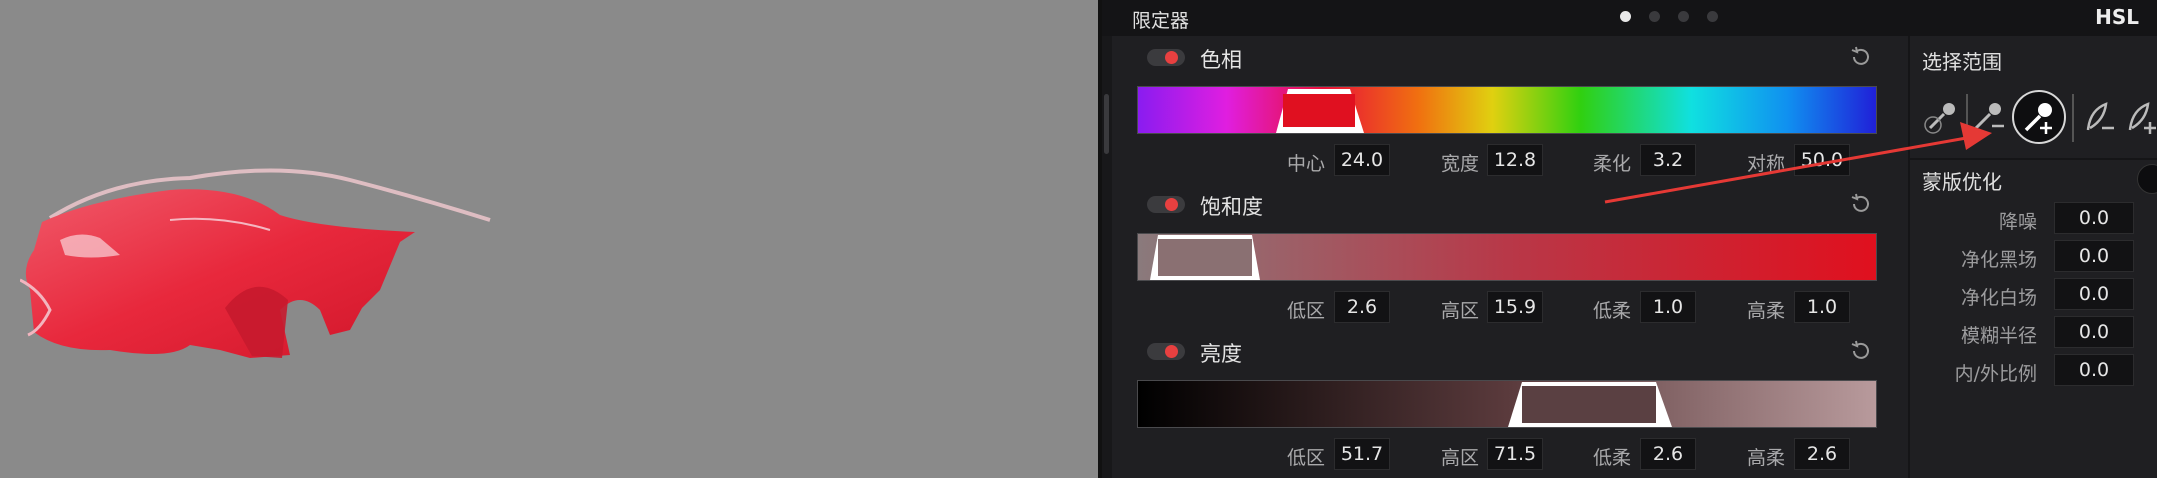 This screenshot has height=478, width=2157. Describe the element at coordinates (2094, 294) in the screenshot. I see `clean-white-input: 0.0` at that location.